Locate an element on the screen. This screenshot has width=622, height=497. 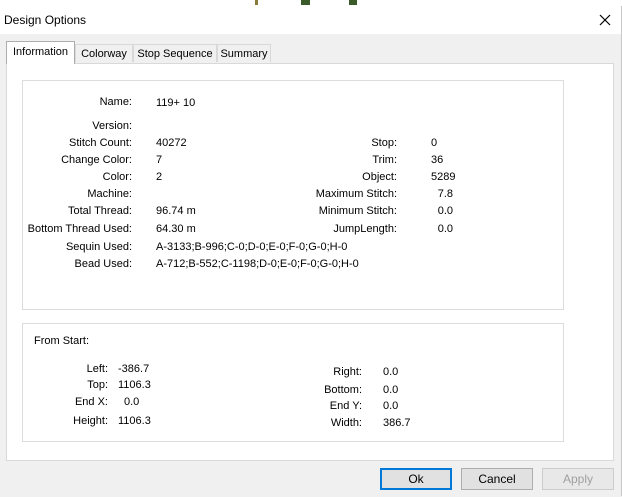
tab-stop-sequence: Stop Sequence is located at coordinates (175, 53).